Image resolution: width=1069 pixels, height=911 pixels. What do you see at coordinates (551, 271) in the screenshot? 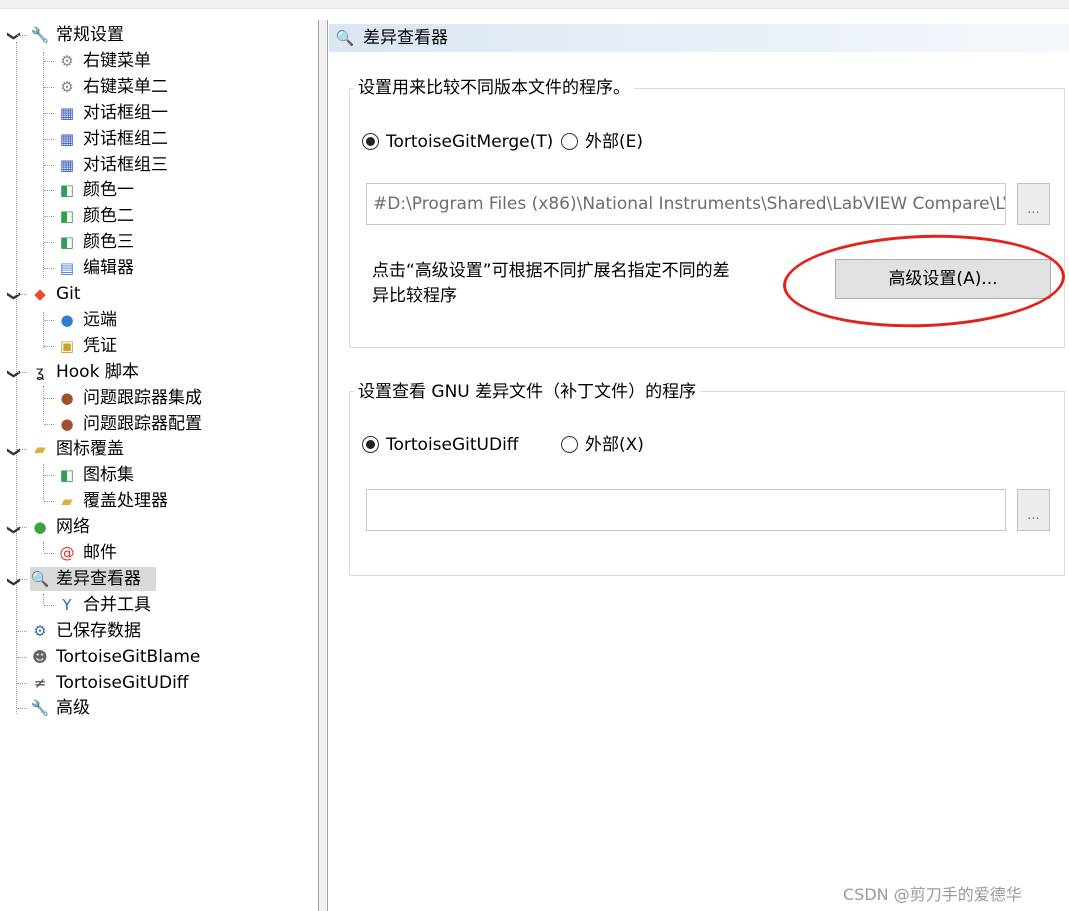
I see `advanced-description-line1: 点击“高级设置”可根据不同扩展名指定不同的差` at bounding box center [551, 271].